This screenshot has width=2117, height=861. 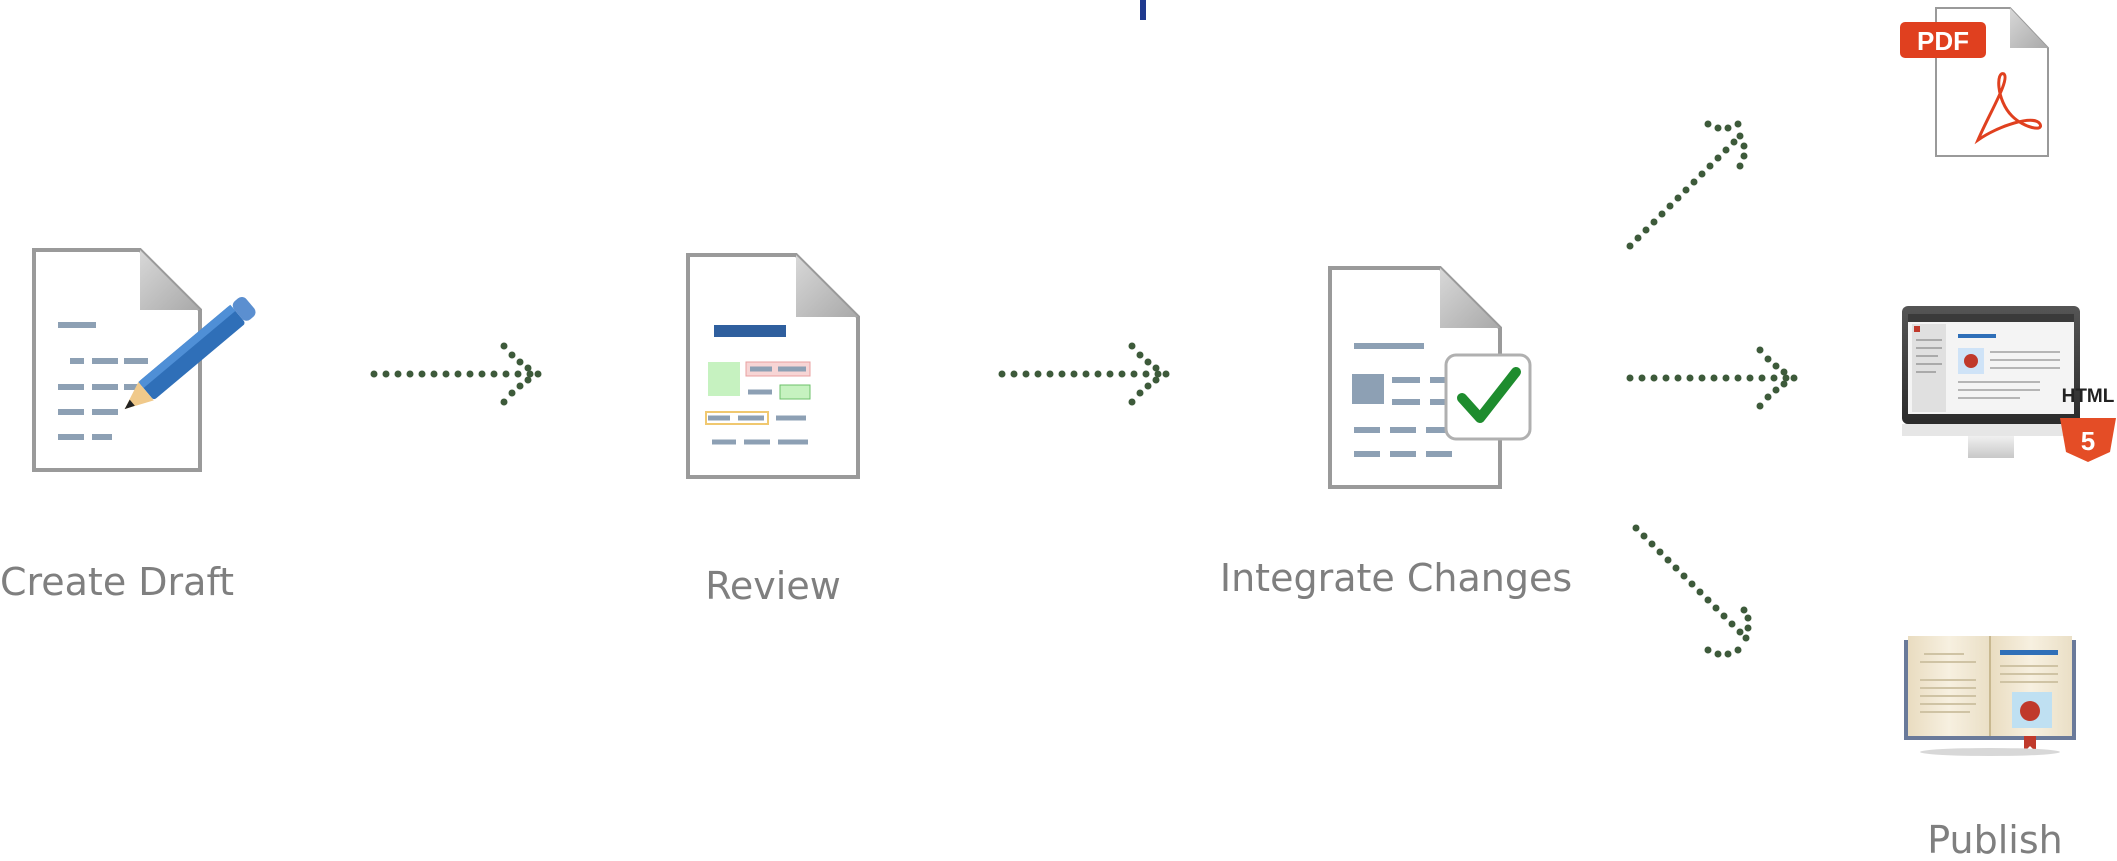 I want to click on pdf-badge-text: PDF, so click(x=1943, y=41).